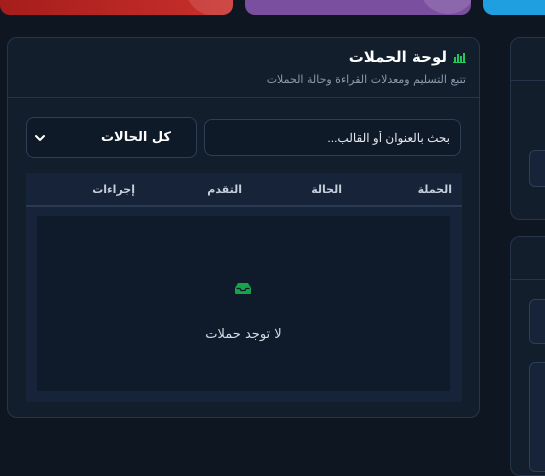 Image resolution: width=545 pixels, height=476 pixels. What do you see at coordinates (358, 7) in the screenshot?
I see `stat-card-purple` at bounding box center [358, 7].